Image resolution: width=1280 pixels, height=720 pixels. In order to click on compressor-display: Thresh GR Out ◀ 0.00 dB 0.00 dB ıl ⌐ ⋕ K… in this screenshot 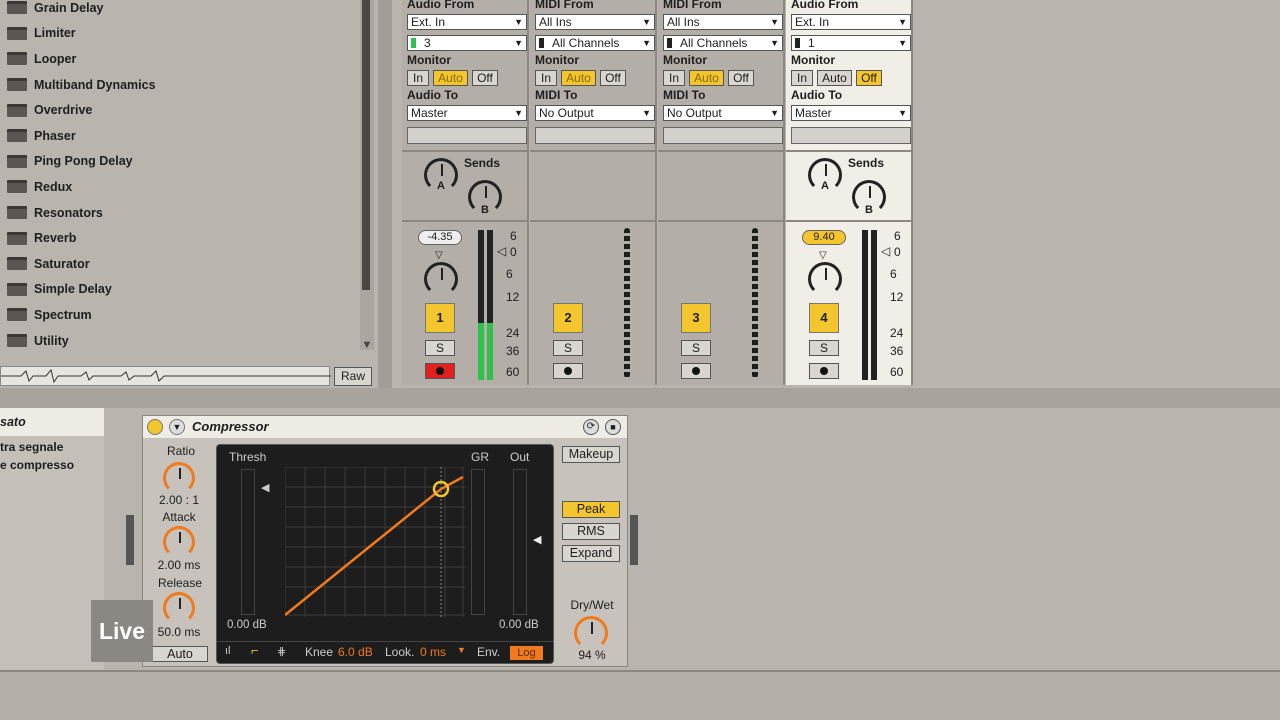, I will do `click(385, 554)`.